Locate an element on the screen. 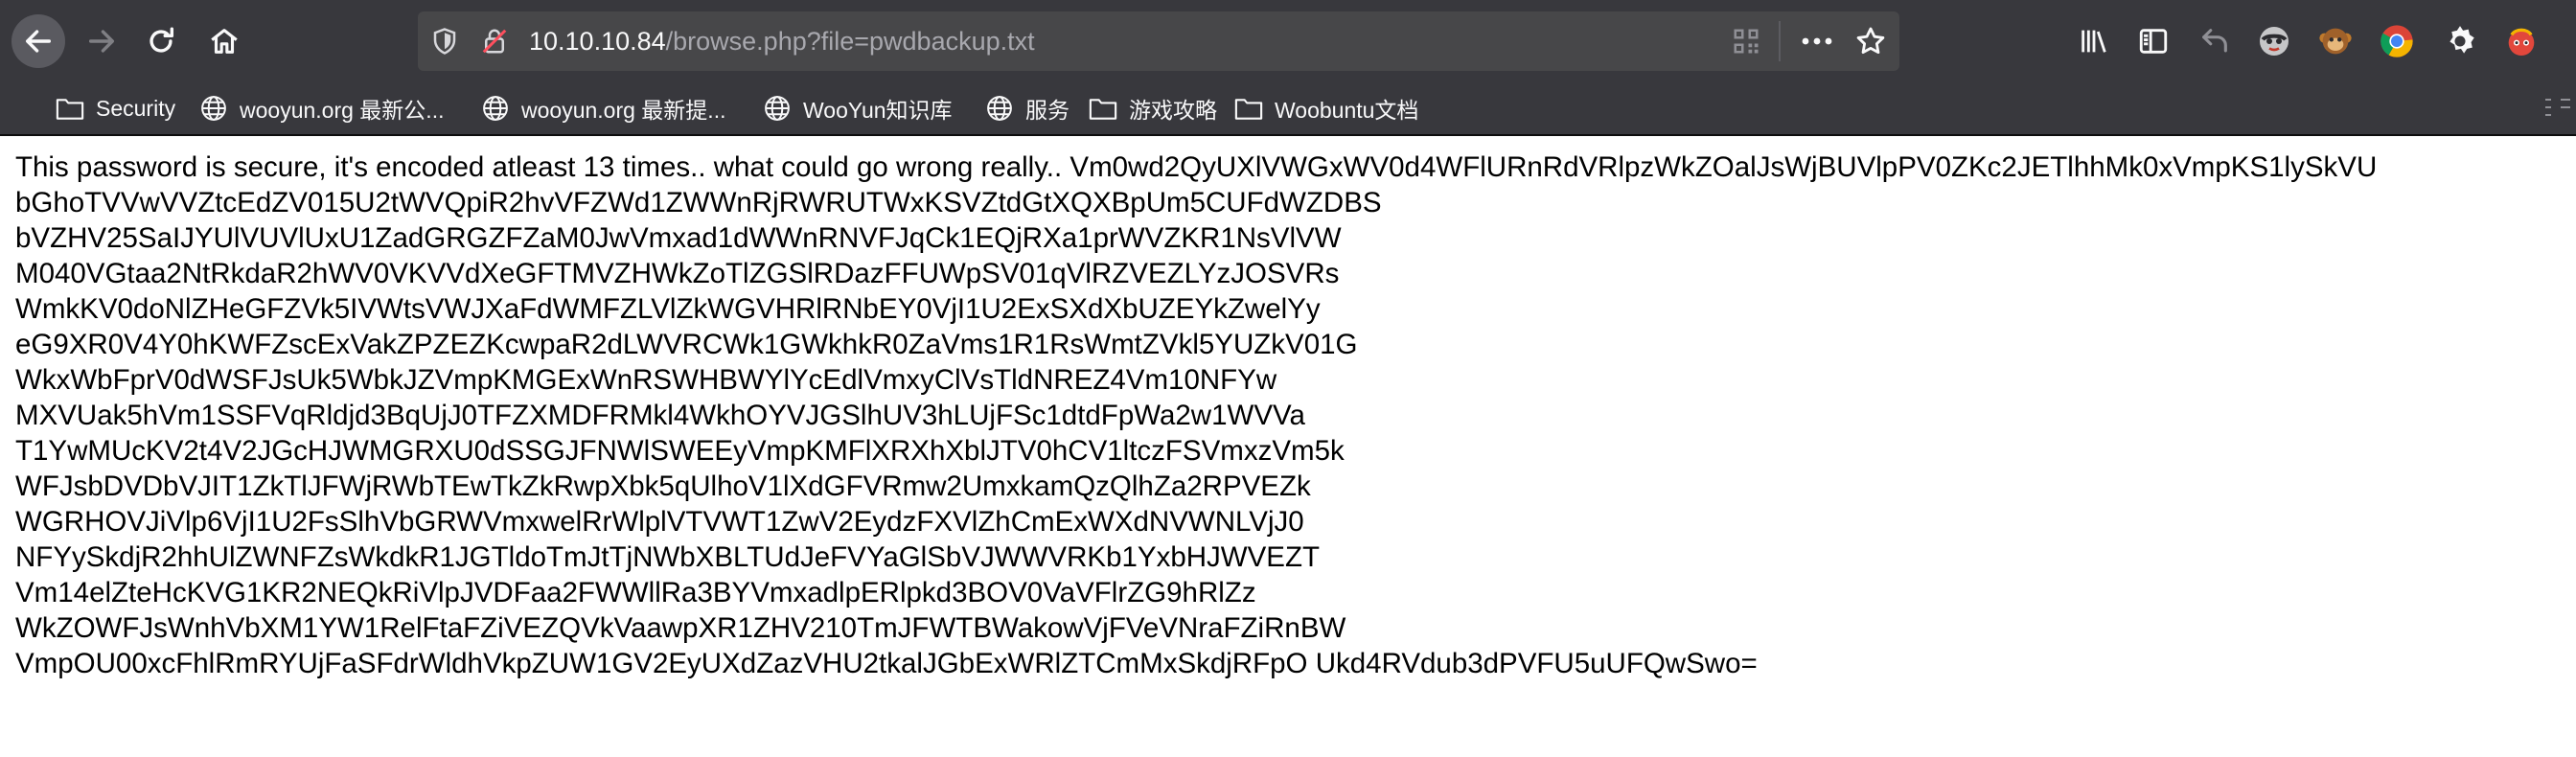  reload-icon is located at coordinates (162, 40).